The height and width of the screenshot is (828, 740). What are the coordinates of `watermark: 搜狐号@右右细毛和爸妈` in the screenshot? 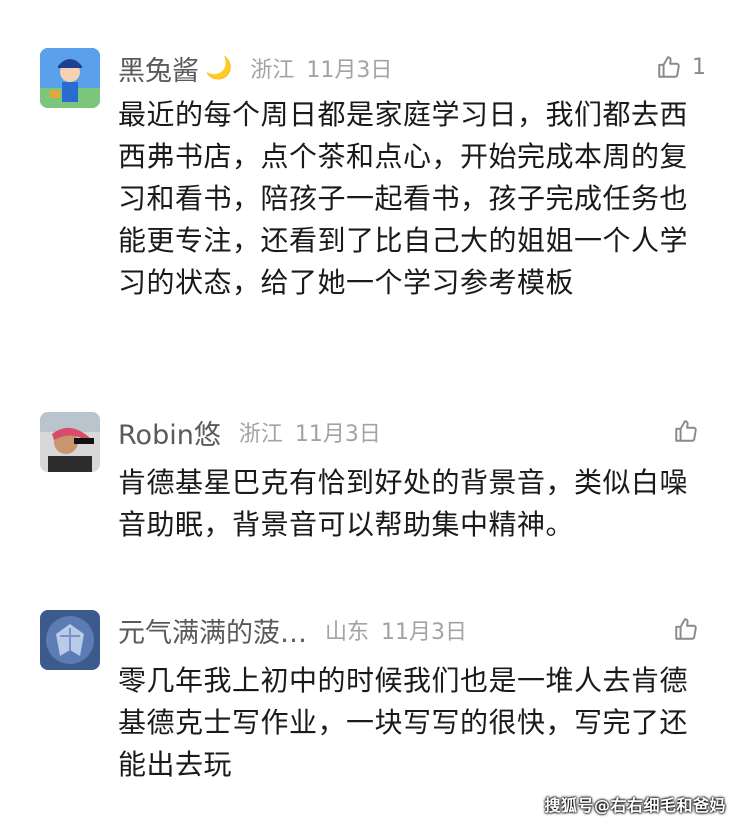 It's located at (635, 805).